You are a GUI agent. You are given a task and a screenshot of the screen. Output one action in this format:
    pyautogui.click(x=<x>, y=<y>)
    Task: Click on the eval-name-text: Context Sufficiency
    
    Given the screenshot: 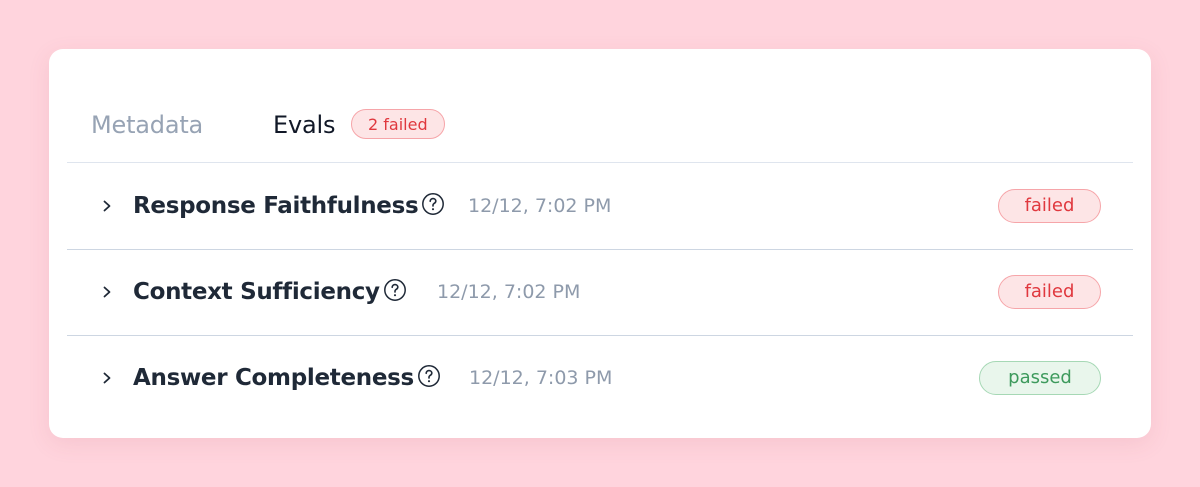 What is the action you would take?
    pyautogui.click(x=256, y=292)
    